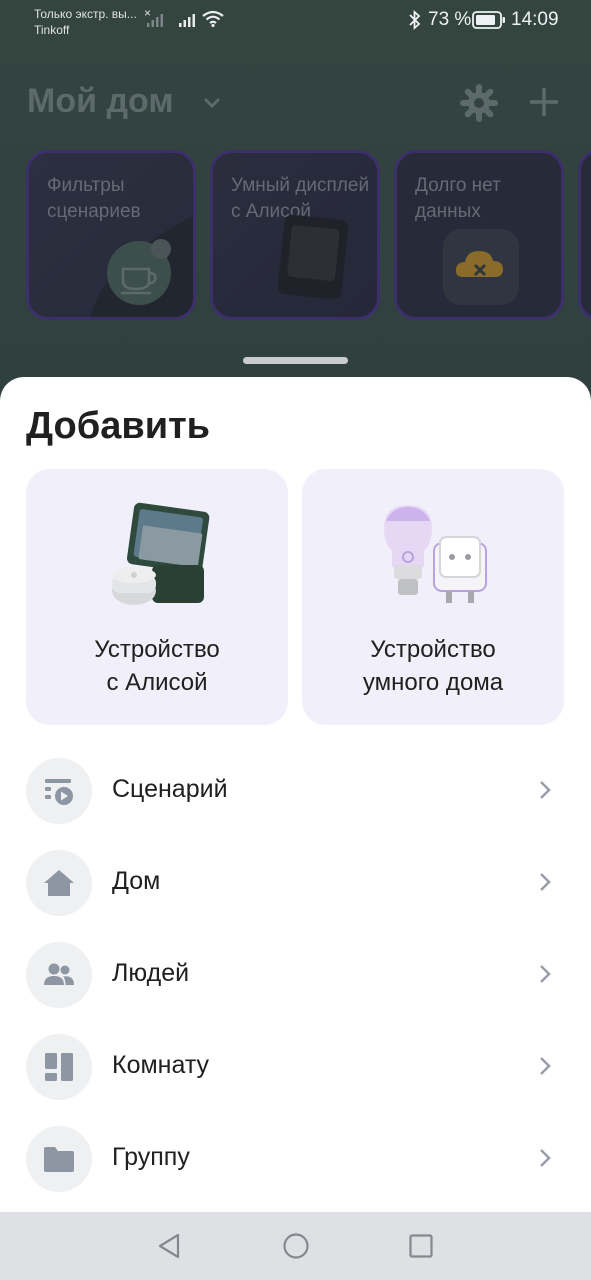 The height and width of the screenshot is (1280, 591). Describe the element at coordinates (295, 360) in the screenshot. I see `sheet-grabber` at that location.